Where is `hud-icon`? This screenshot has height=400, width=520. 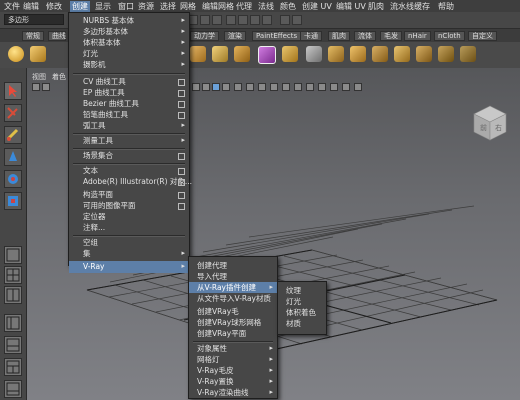 hud-icon is located at coordinates (286, 87).